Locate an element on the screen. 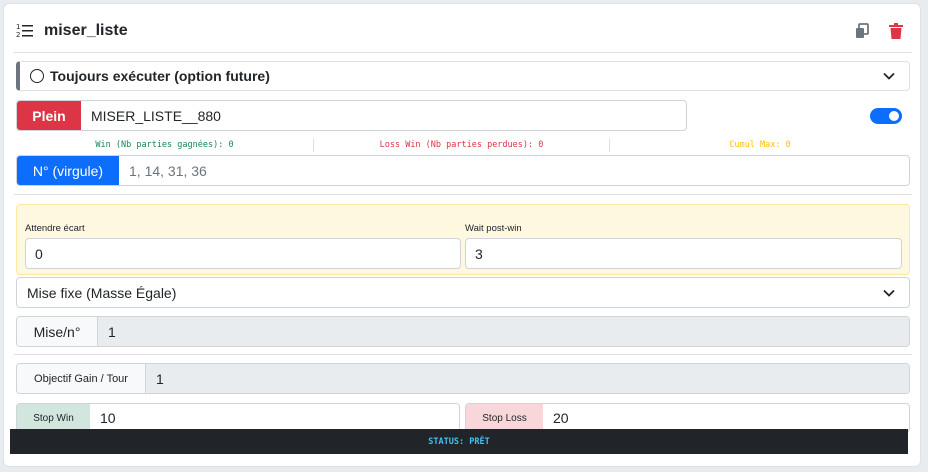 This screenshot has width=928, height=472. mise-input-group: Mise/n° 1 is located at coordinates (463, 331).